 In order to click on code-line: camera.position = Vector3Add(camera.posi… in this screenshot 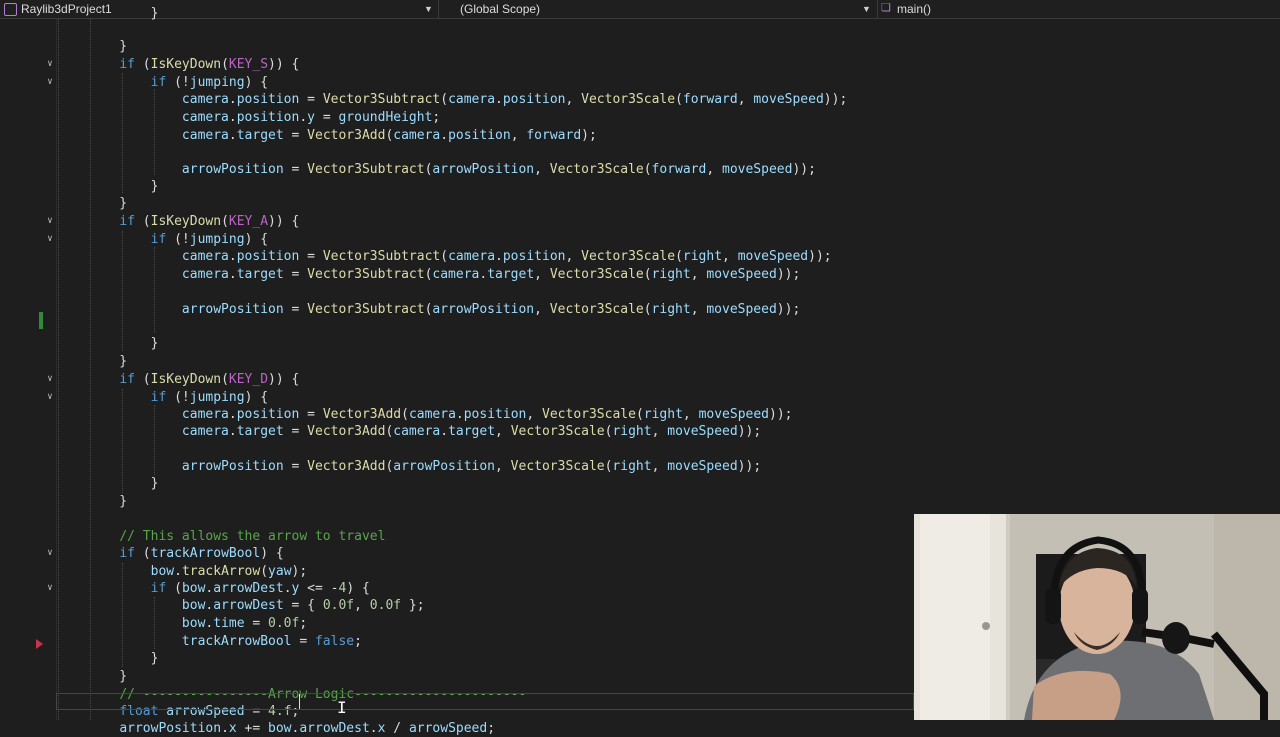, I will do `click(640, 414)`.